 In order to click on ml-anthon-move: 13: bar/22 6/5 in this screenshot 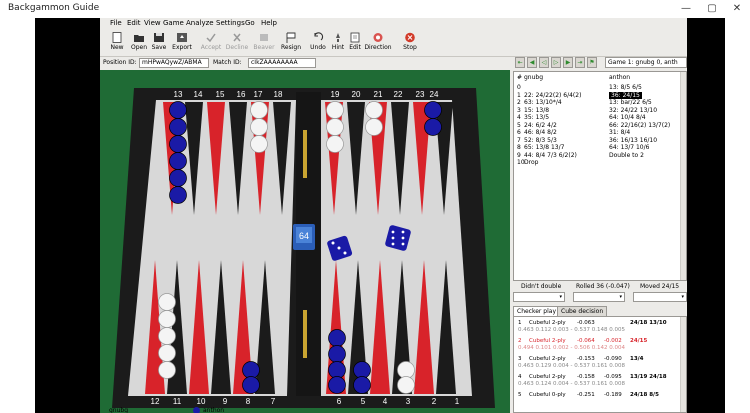, I will do `click(630, 102)`.